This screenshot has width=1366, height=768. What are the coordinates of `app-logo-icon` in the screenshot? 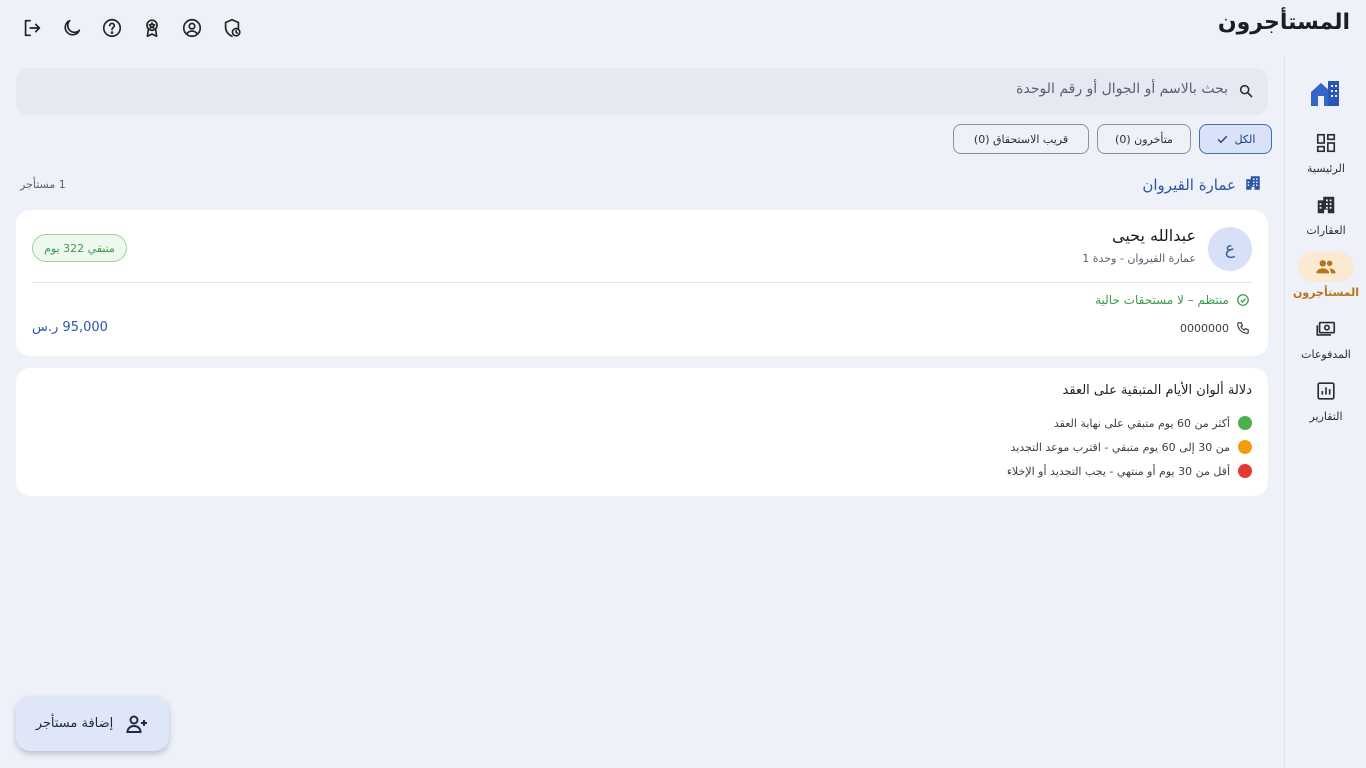 It's located at (1325, 93).